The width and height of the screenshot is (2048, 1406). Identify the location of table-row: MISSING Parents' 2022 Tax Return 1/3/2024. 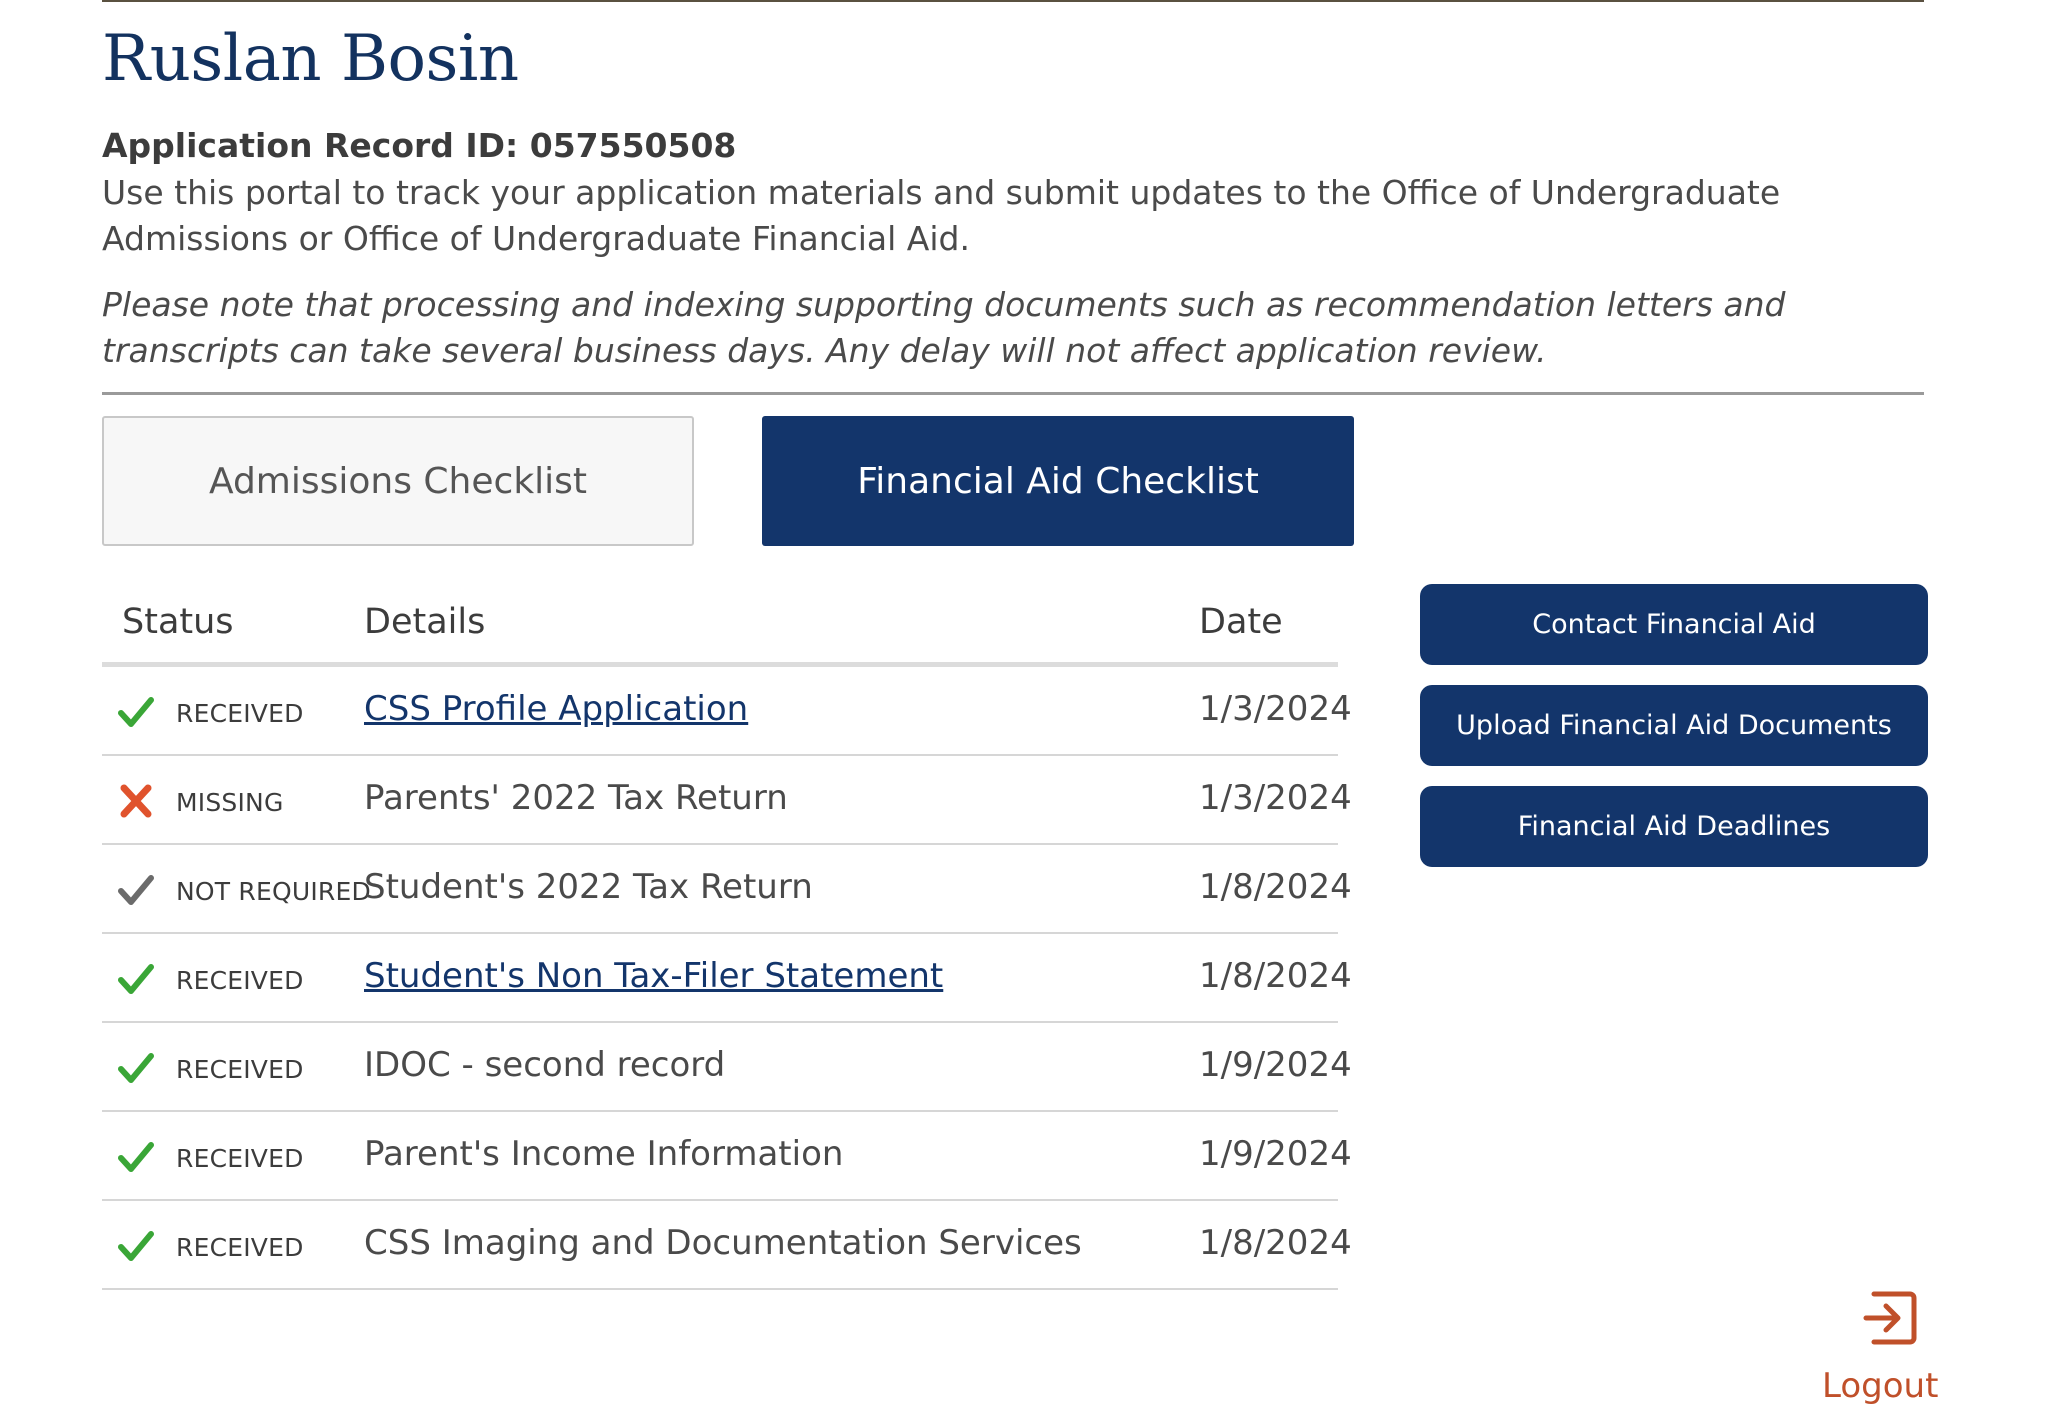
(727, 800).